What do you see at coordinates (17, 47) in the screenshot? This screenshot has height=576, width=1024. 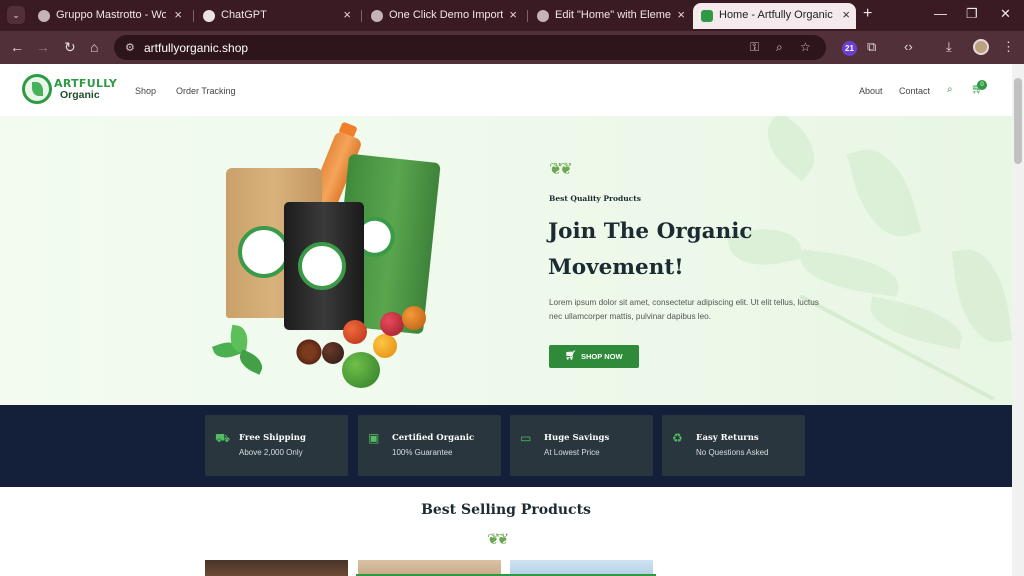 I see `back-arrow-icon: ←` at bounding box center [17, 47].